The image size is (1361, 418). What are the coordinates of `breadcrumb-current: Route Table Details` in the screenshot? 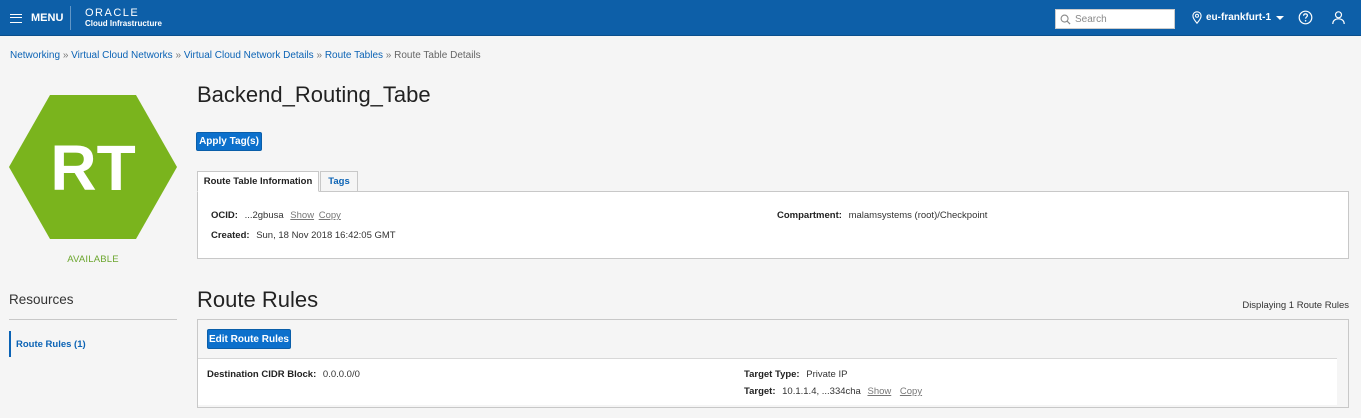 It's located at (437, 55).